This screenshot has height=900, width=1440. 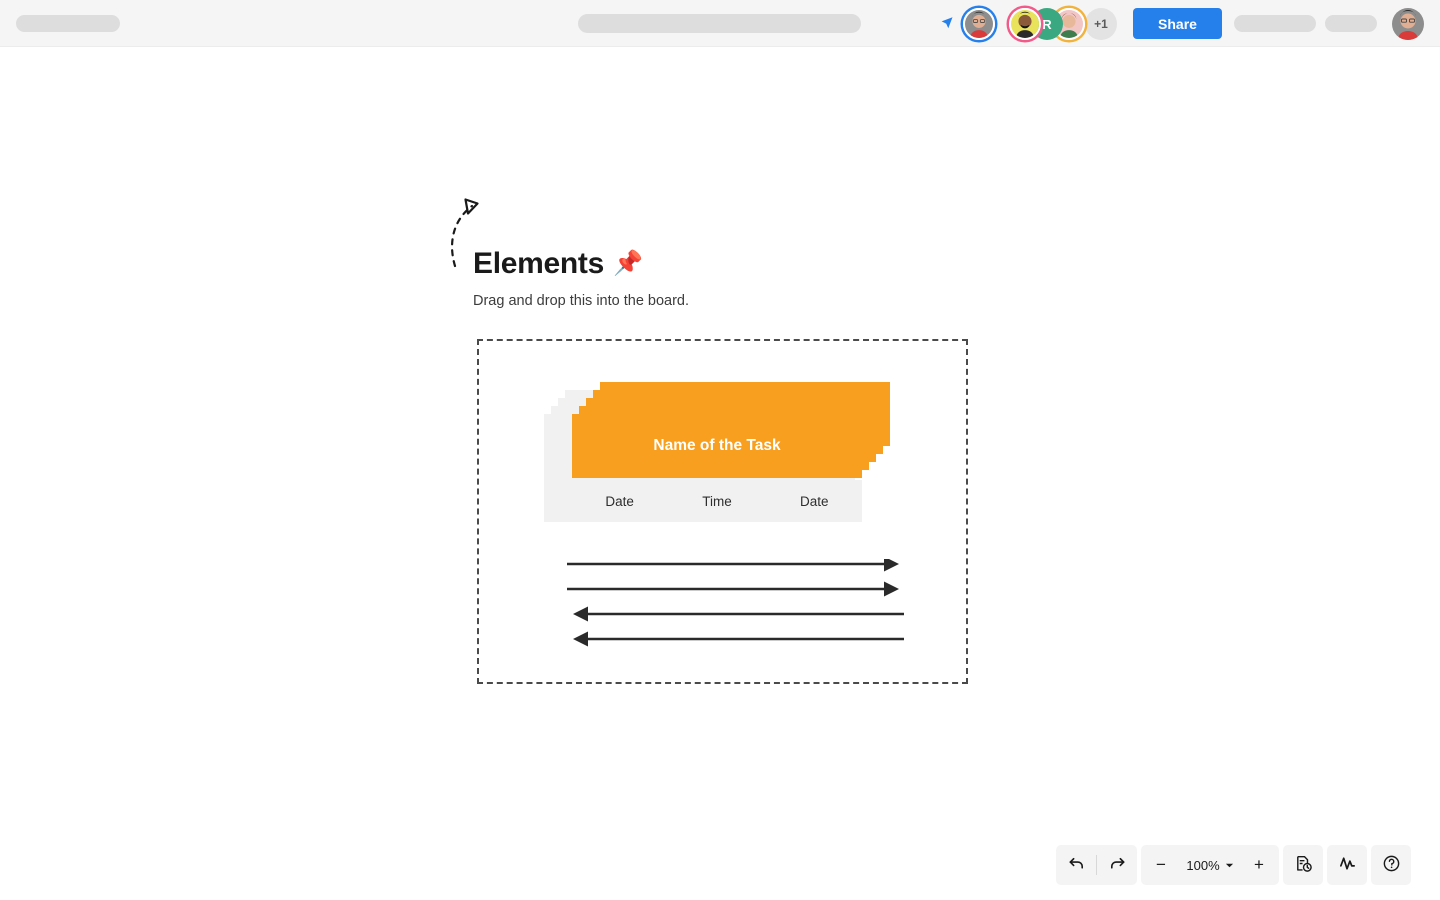 What do you see at coordinates (1259, 865) in the screenshot?
I see `zoom-in-button: +` at bounding box center [1259, 865].